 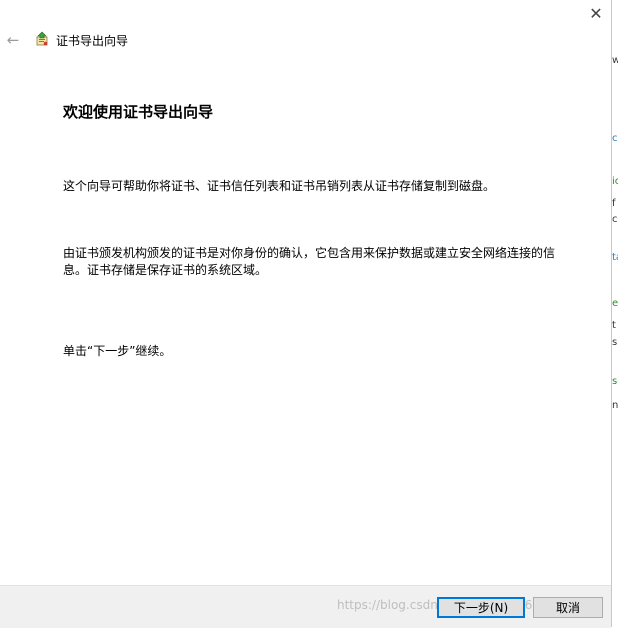 What do you see at coordinates (596, 13) in the screenshot?
I see `close-icon: ✕` at bounding box center [596, 13].